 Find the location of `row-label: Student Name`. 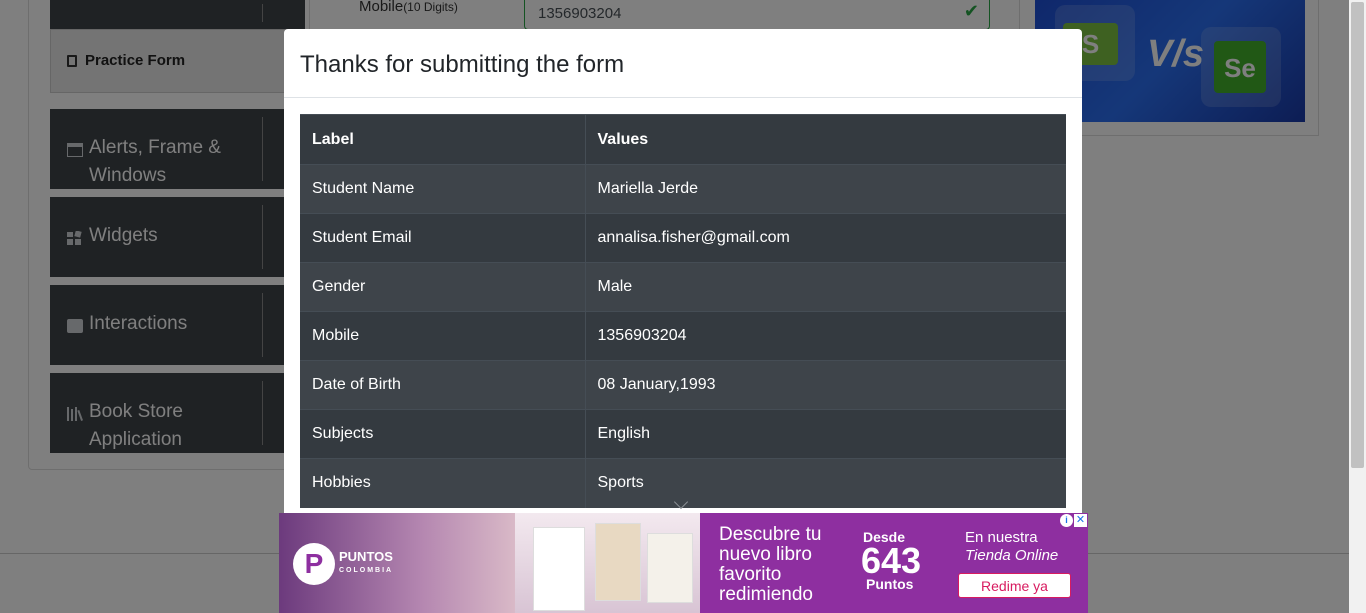

row-label: Student Name is located at coordinates (443, 189).